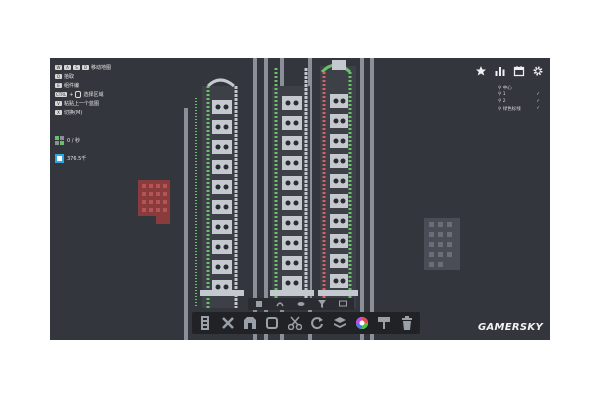 The image size is (600, 400). Describe the element at coordinates (69, 77) in the screenshot. I see `hint-label: 拾取` at that location.